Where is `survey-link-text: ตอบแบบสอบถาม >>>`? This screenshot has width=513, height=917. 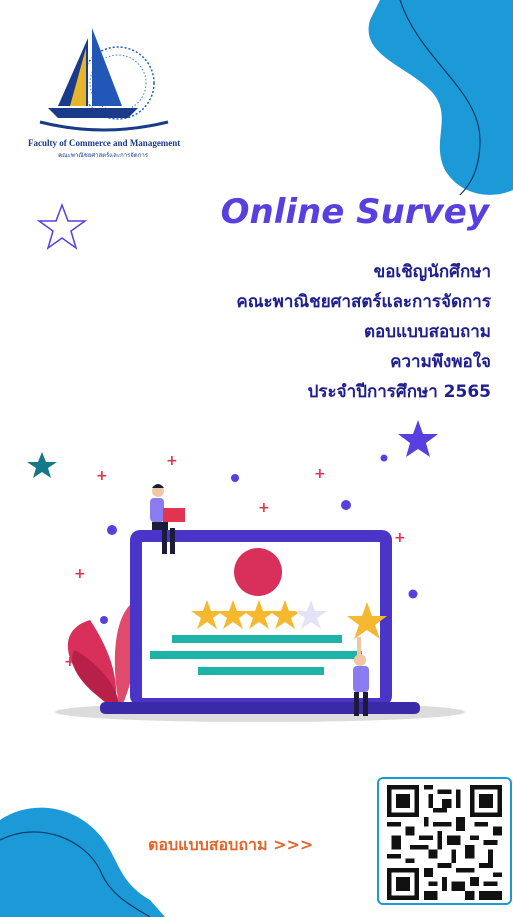 survey-link-text: ตอบแบบสอบถาม >>> is located at coordinates (230, 845).